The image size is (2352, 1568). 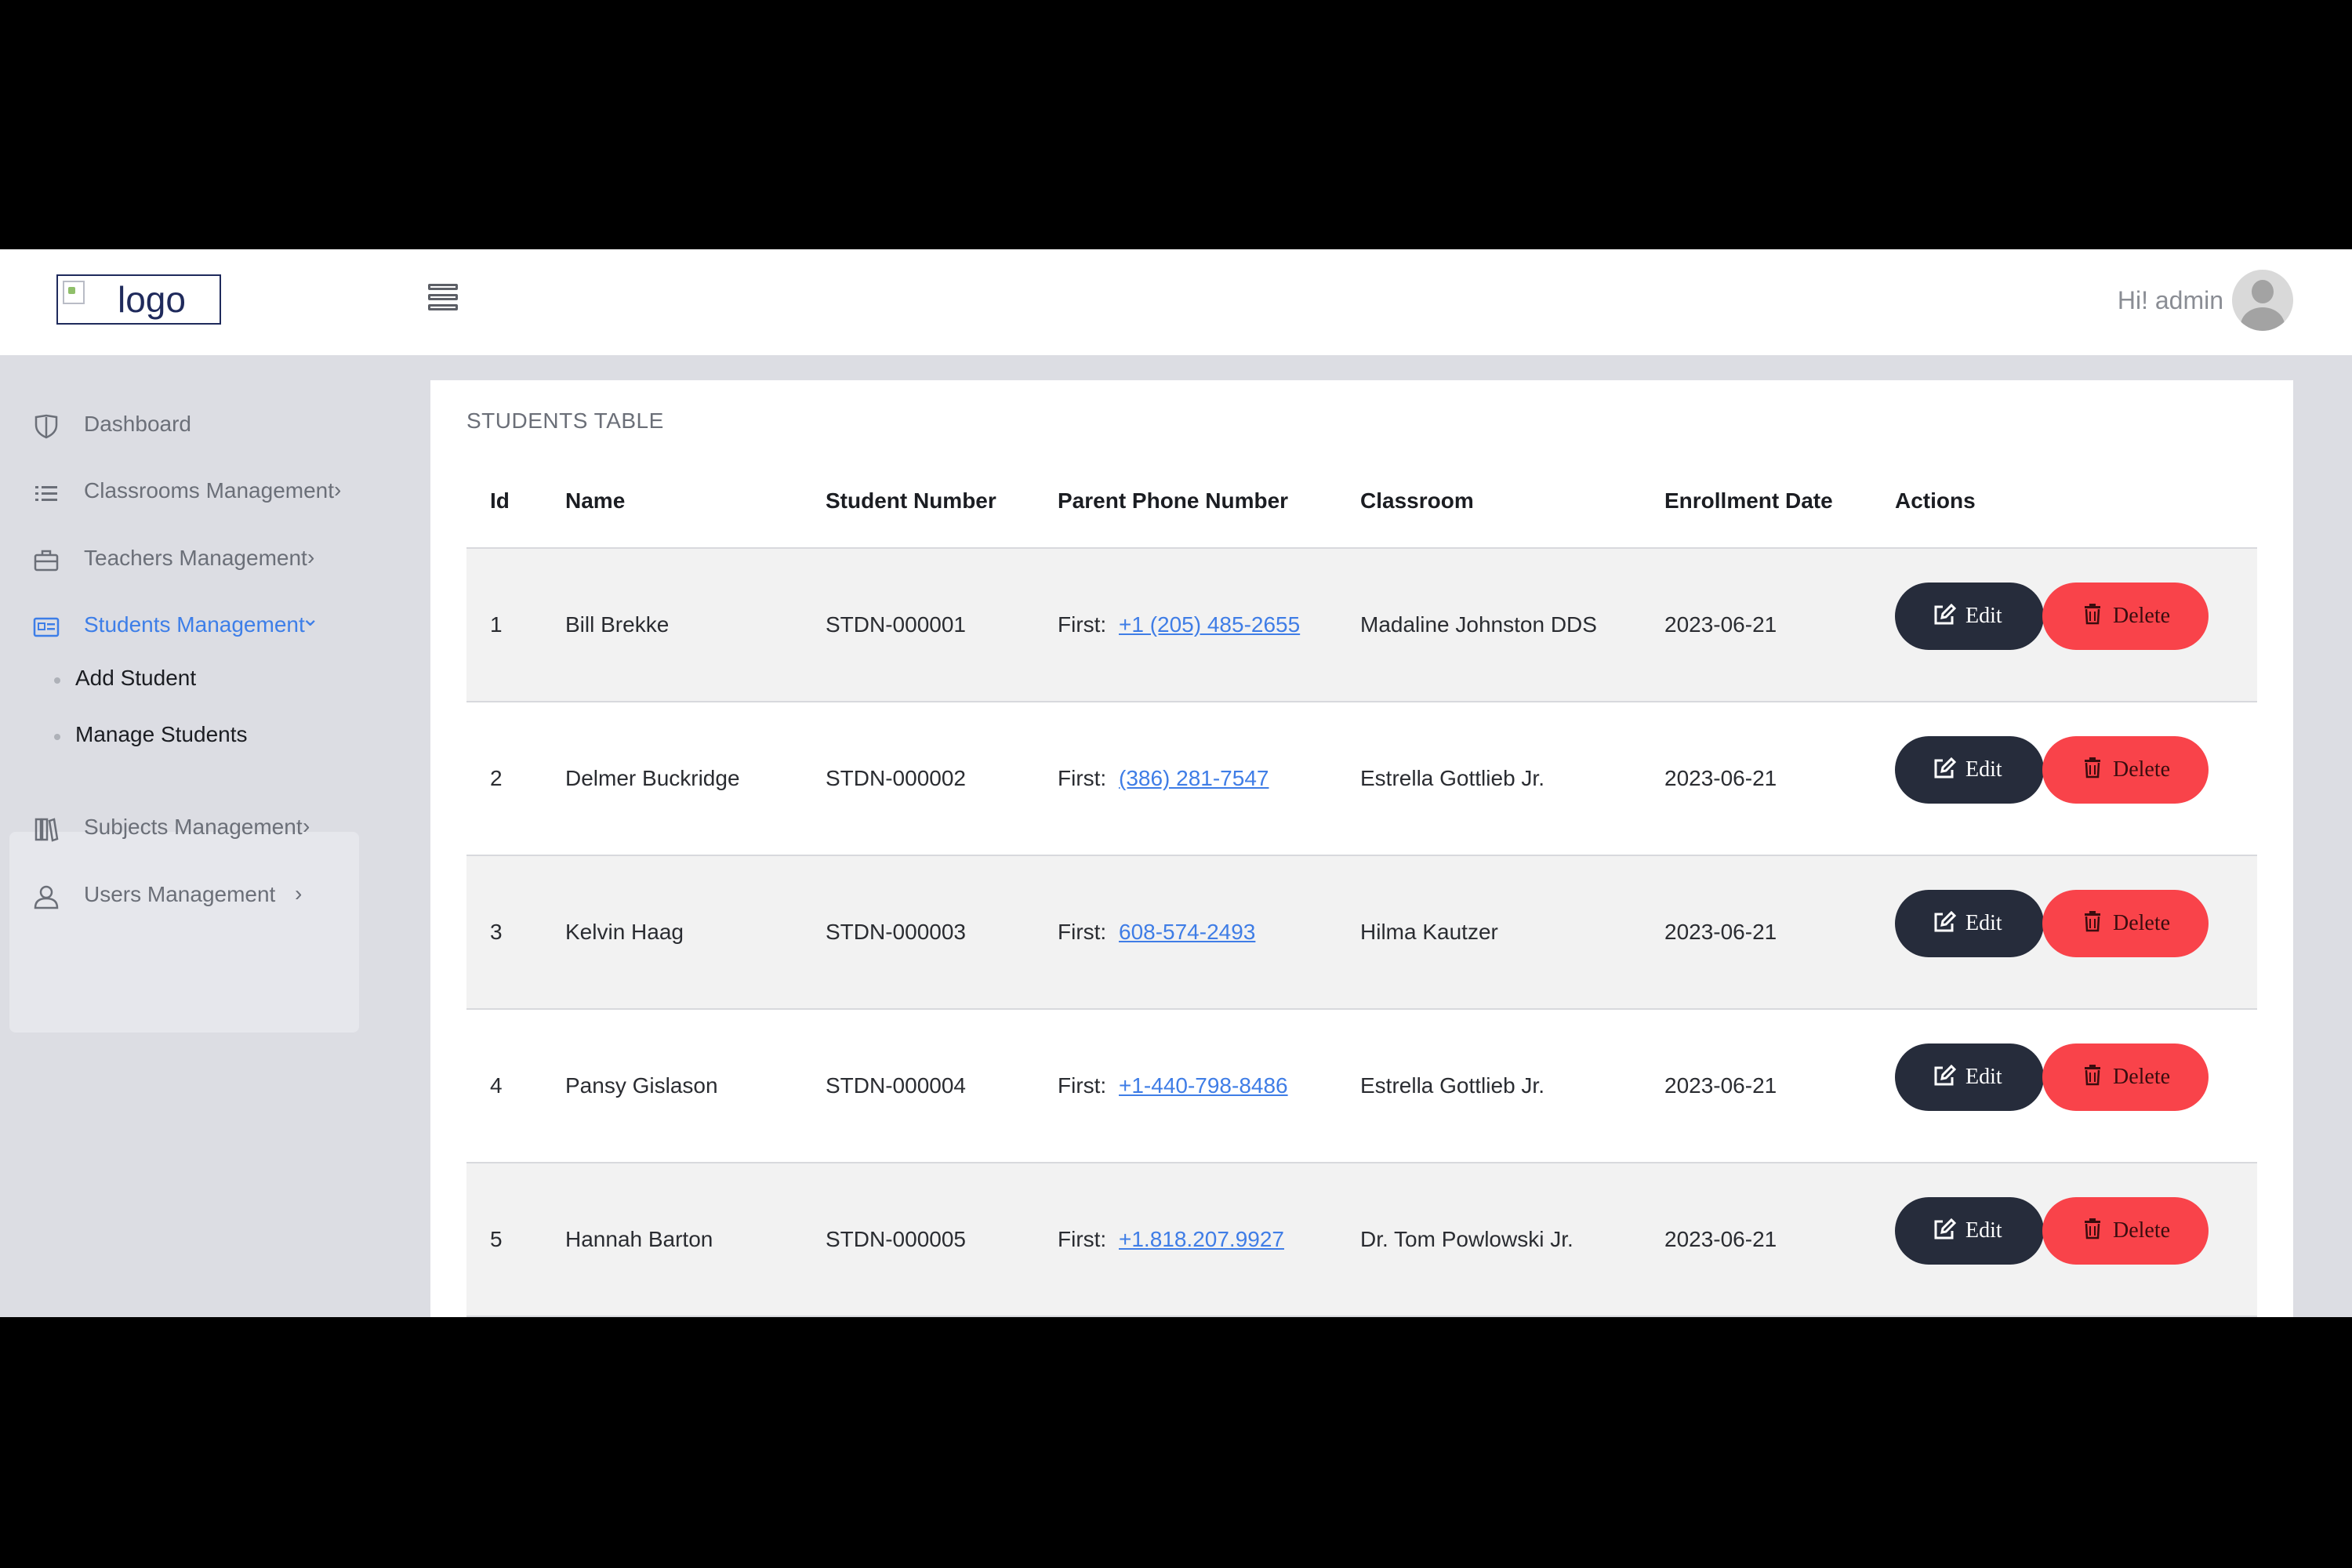 What do you see at coordinates (1209, 502) in the screenshot?
I see `column-header-parent-phone: Parent Phone Number` at bounding box center [1209, 502].